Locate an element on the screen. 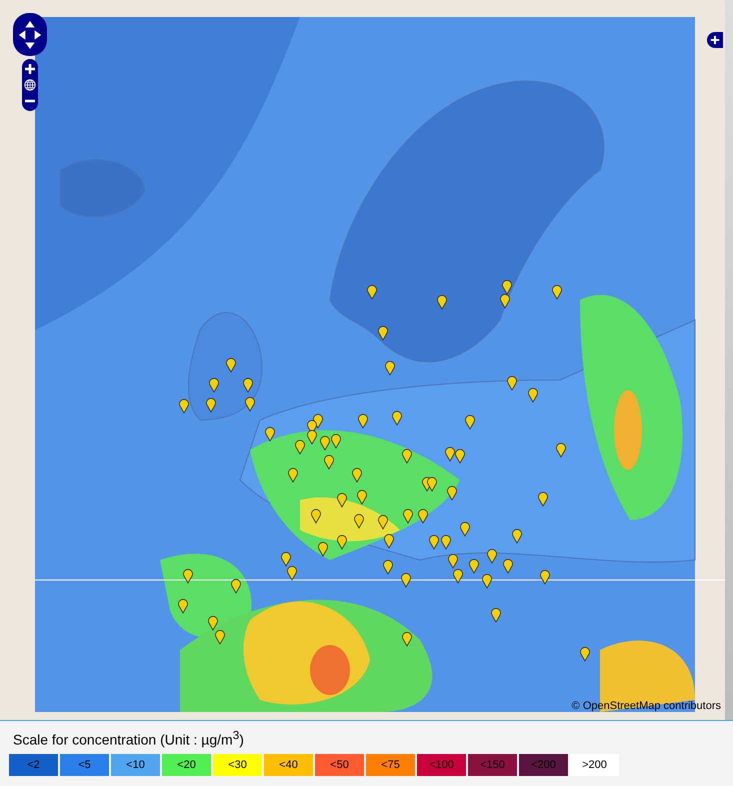  legend-swatch: <5 is located at coordinates (84, 765).